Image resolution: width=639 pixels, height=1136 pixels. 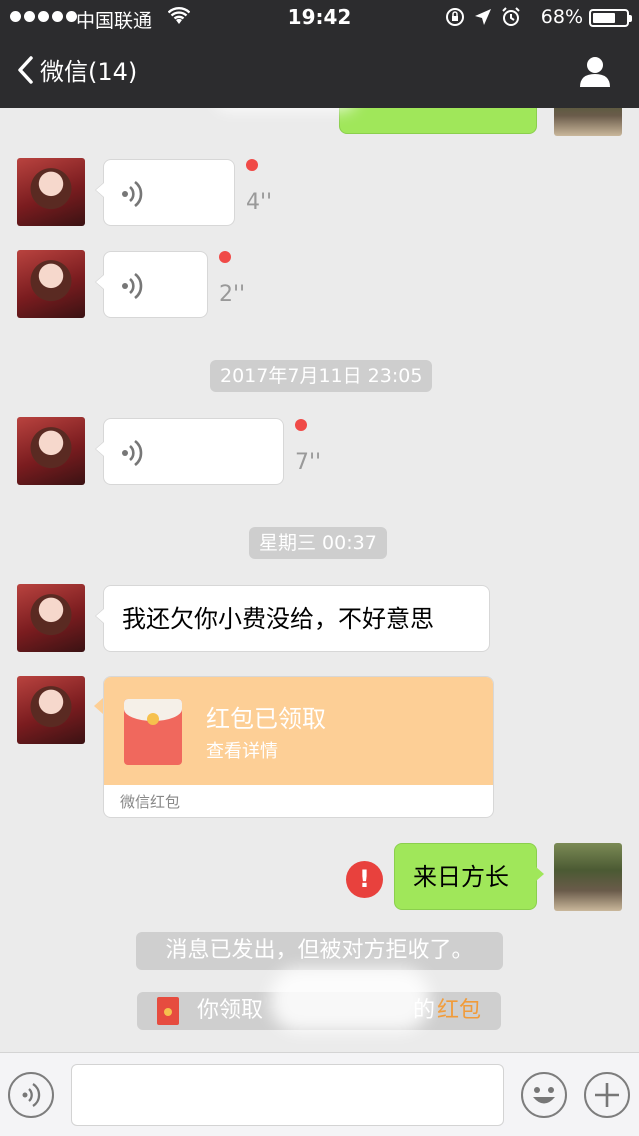 I want to click on chevron-left-icon, so click(x=25, y=69).